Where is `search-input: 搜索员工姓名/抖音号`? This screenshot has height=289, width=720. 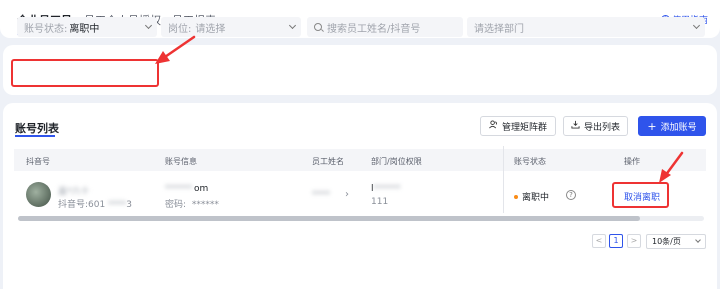 search-input: 搜索员工姓名/抖音号 is located at coordinates (385, 27).